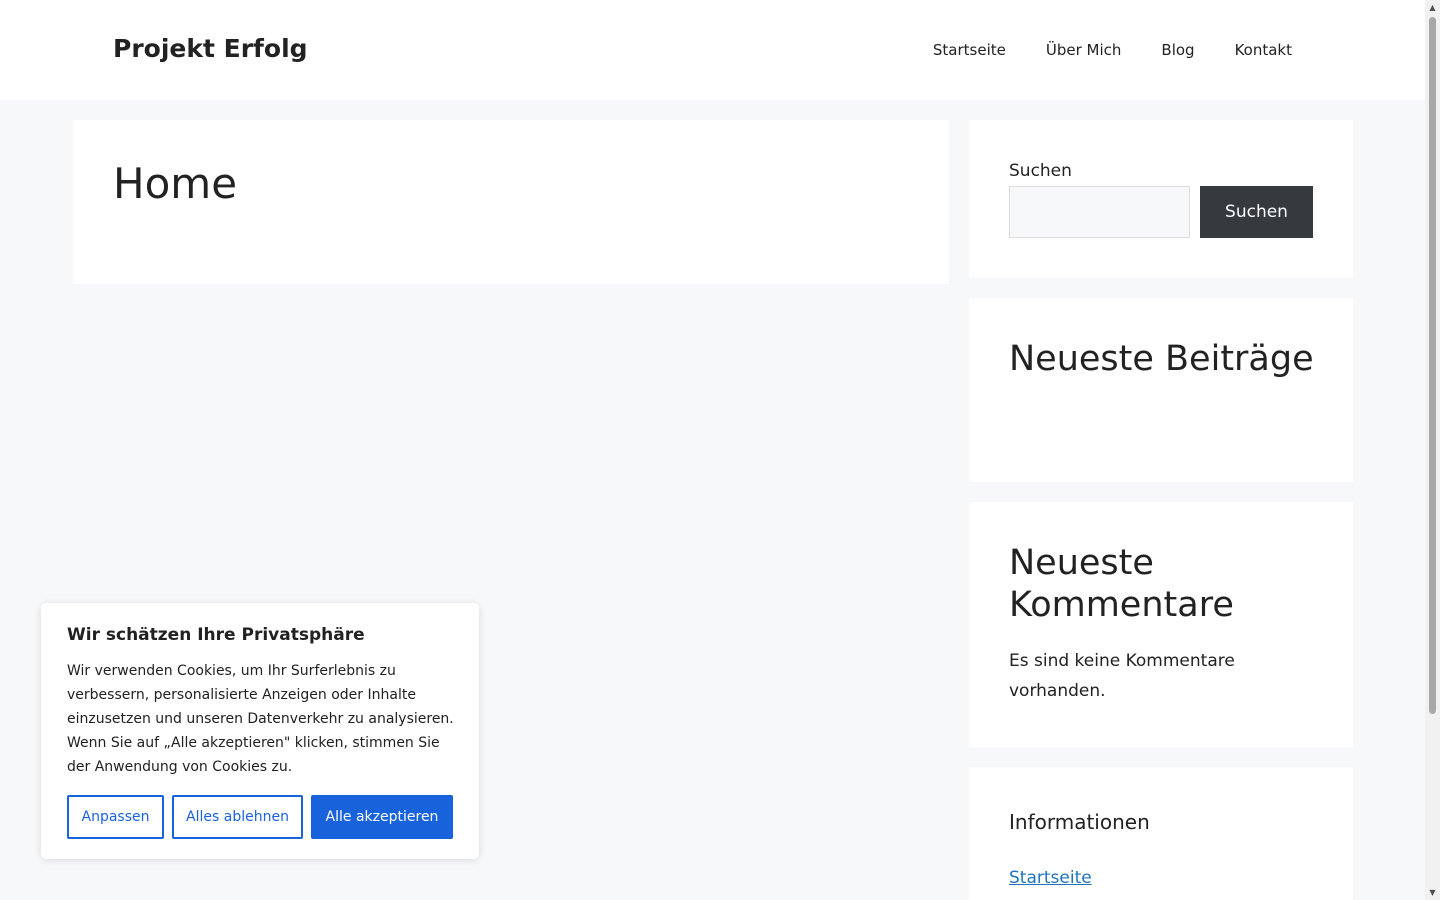  What do you see at coordinates (511, 202) in the screenshot?
I see `content-card: Home` at bounding box center [511, 202].